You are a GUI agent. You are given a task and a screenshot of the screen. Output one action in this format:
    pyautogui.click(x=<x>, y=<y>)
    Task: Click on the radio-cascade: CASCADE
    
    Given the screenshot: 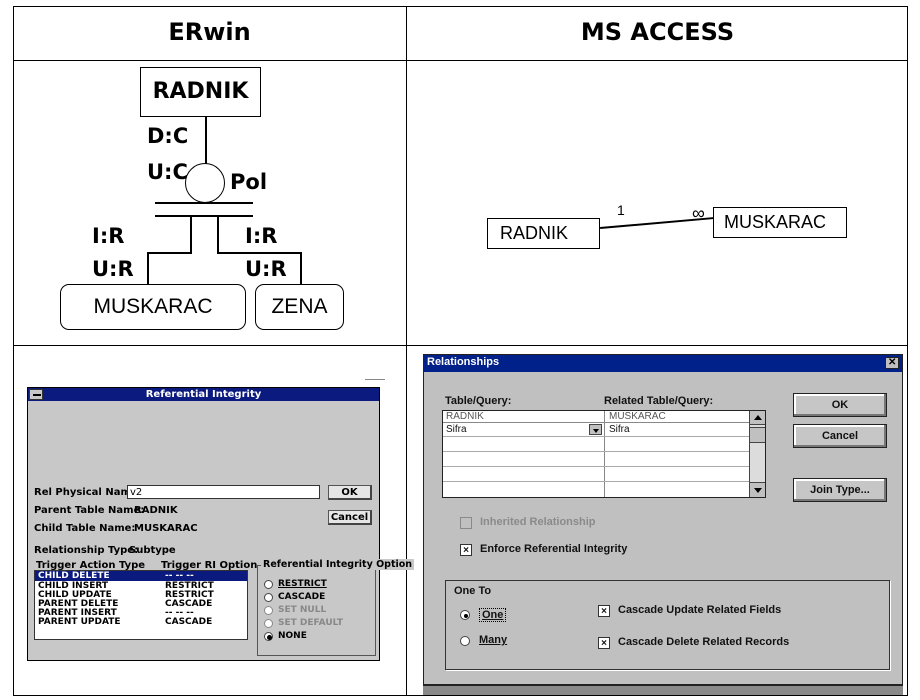 What is the action you would take?
    pyautogui.click(x=318, y=598)
    